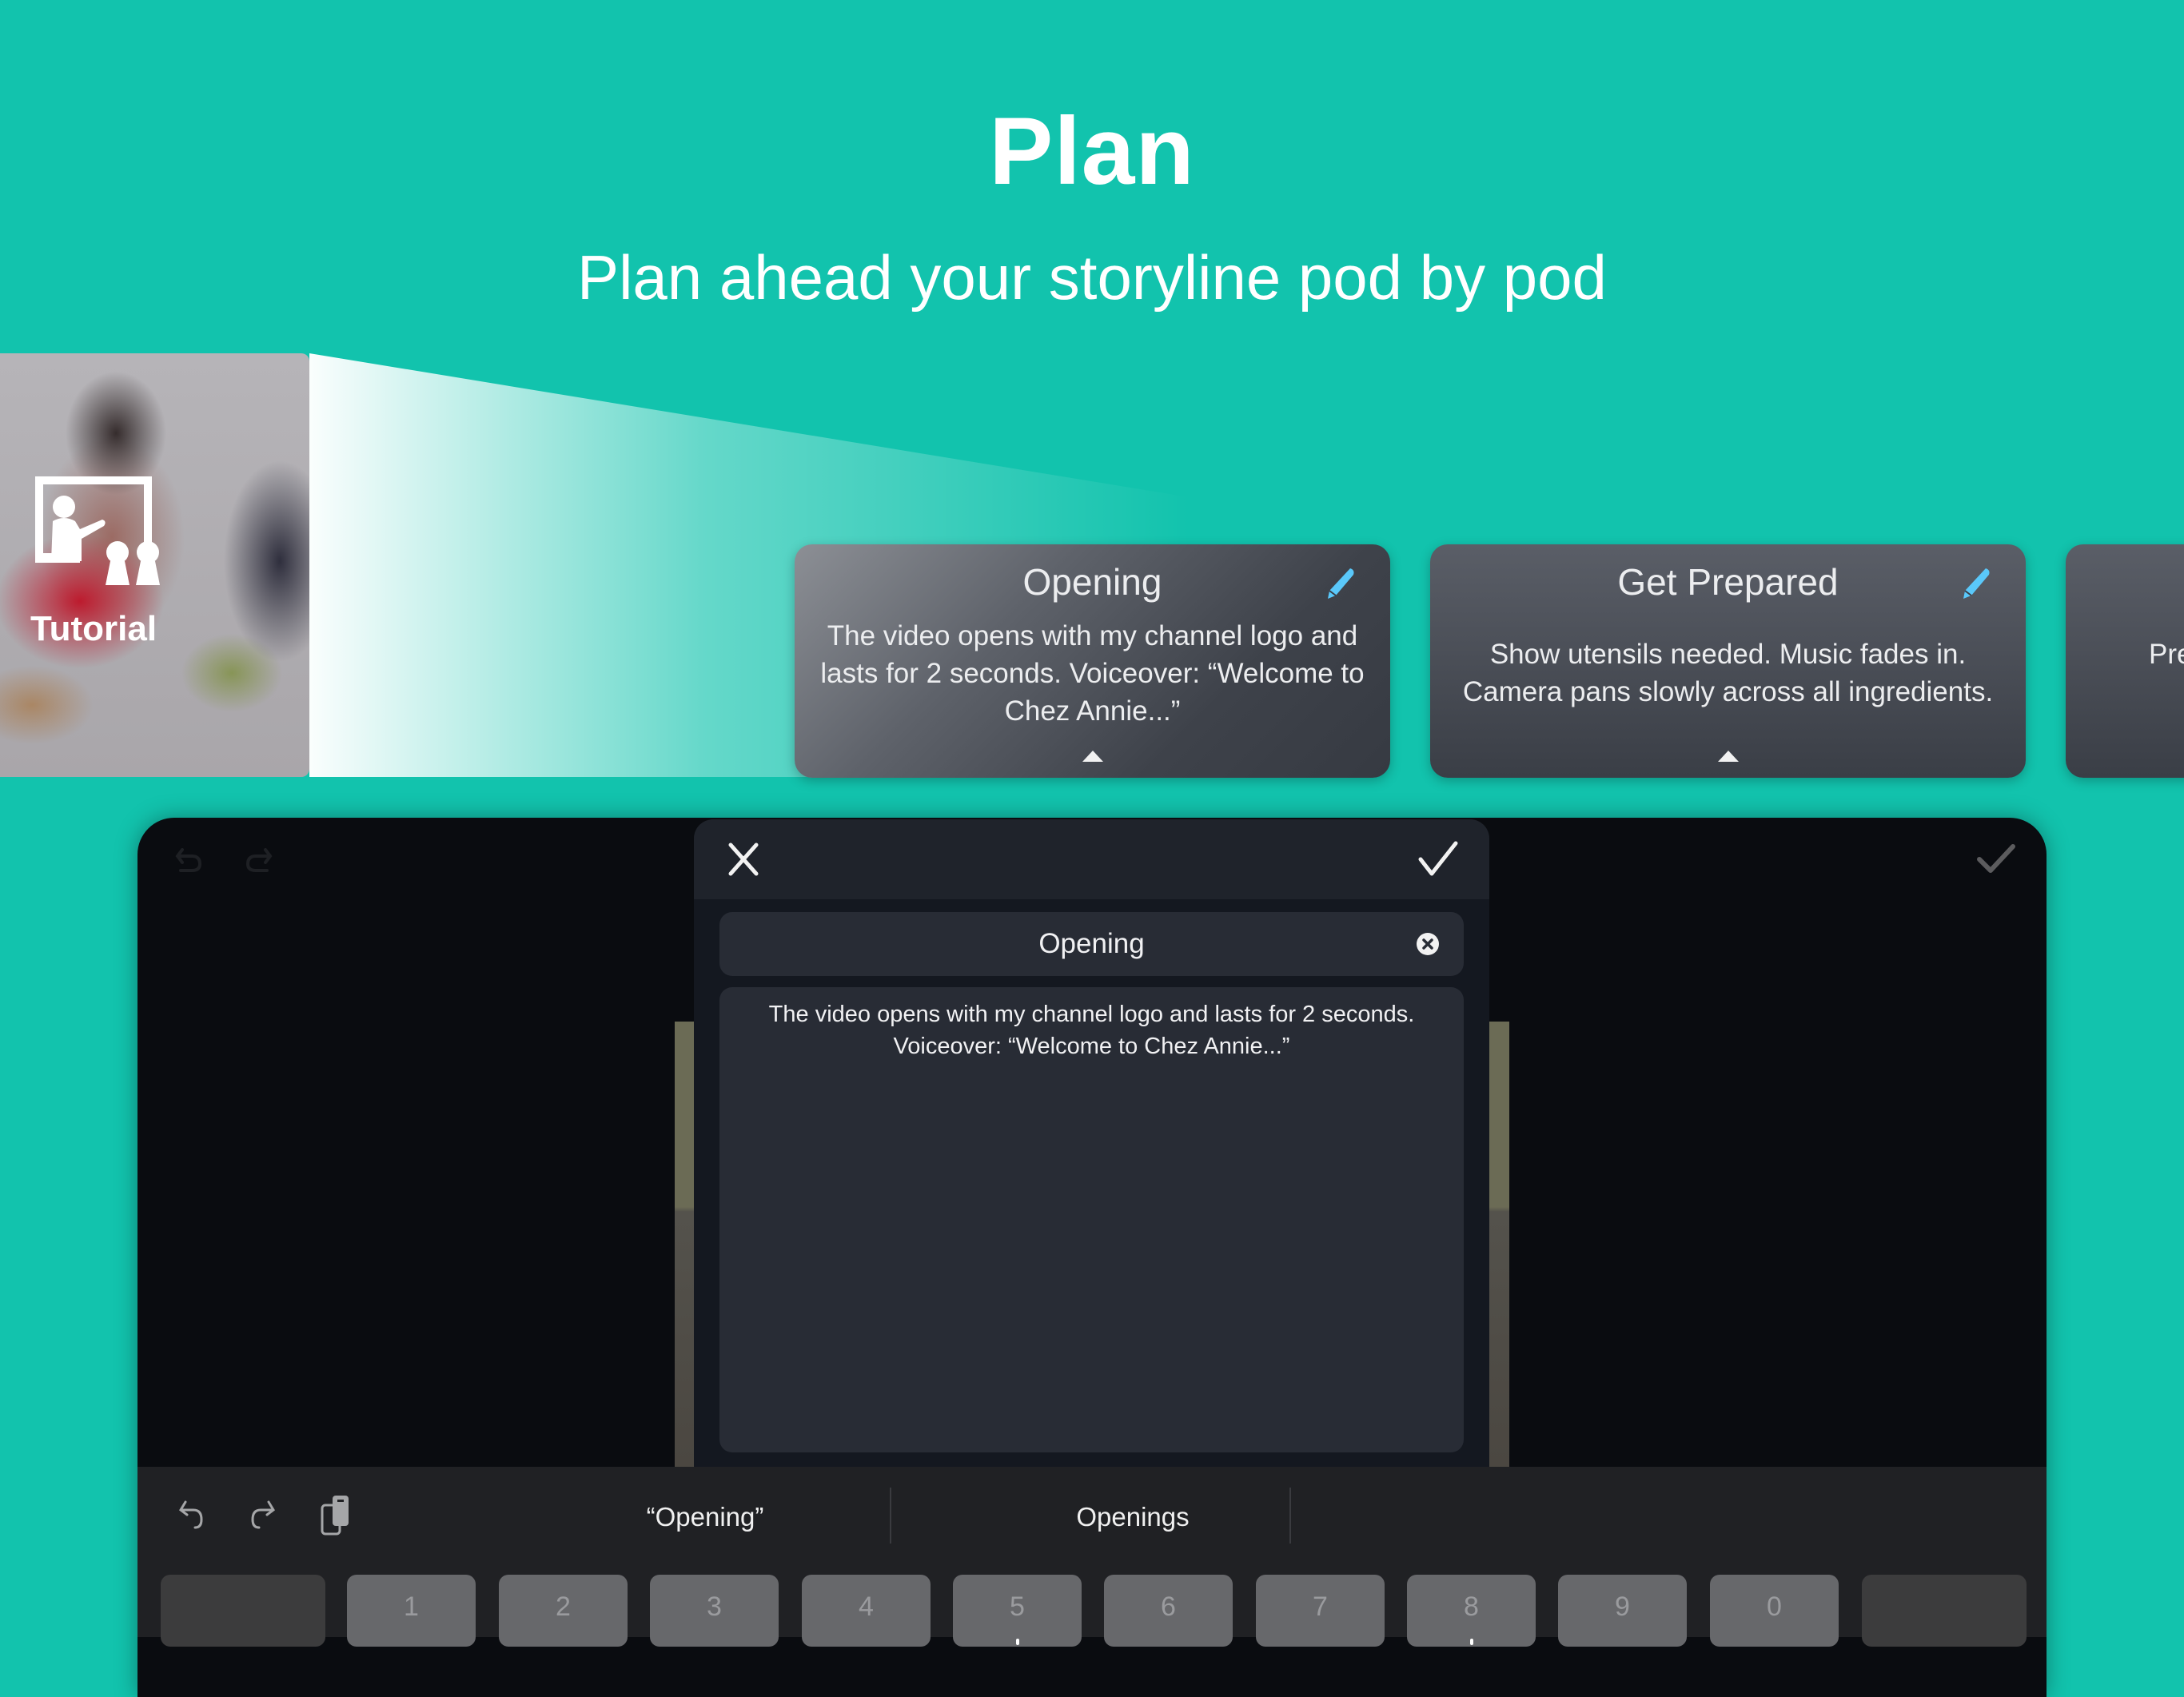 The image size is (2184, 1697). What do you see at coordinates (411, 1611) in the screenshot?
I see `key-1: 1` at bounding box center [411, 1611].